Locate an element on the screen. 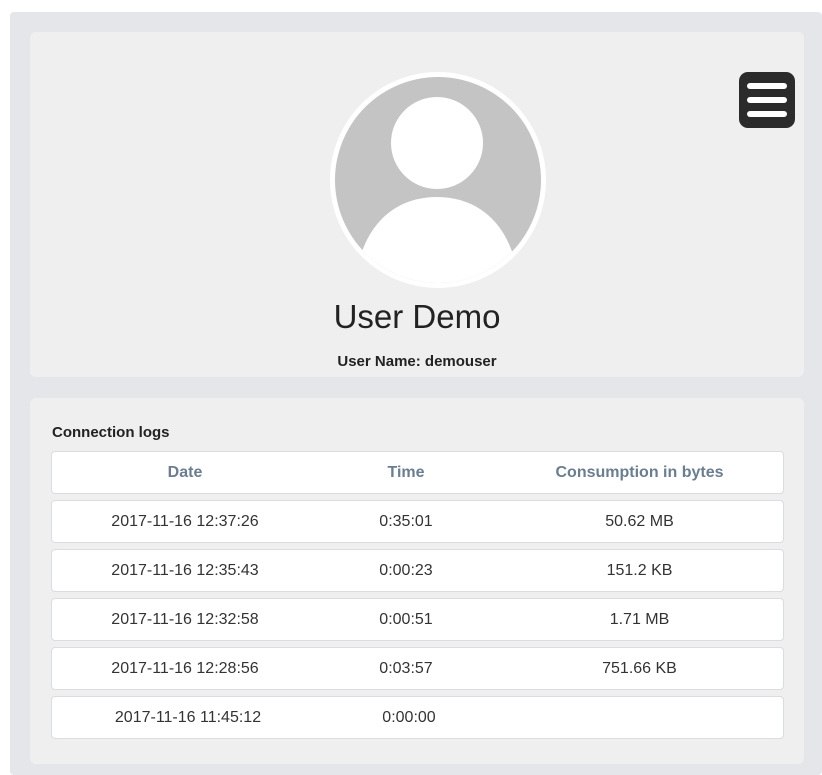  row-date: 2017-11-16 12:35:43 is located at coordinates (185, 570).